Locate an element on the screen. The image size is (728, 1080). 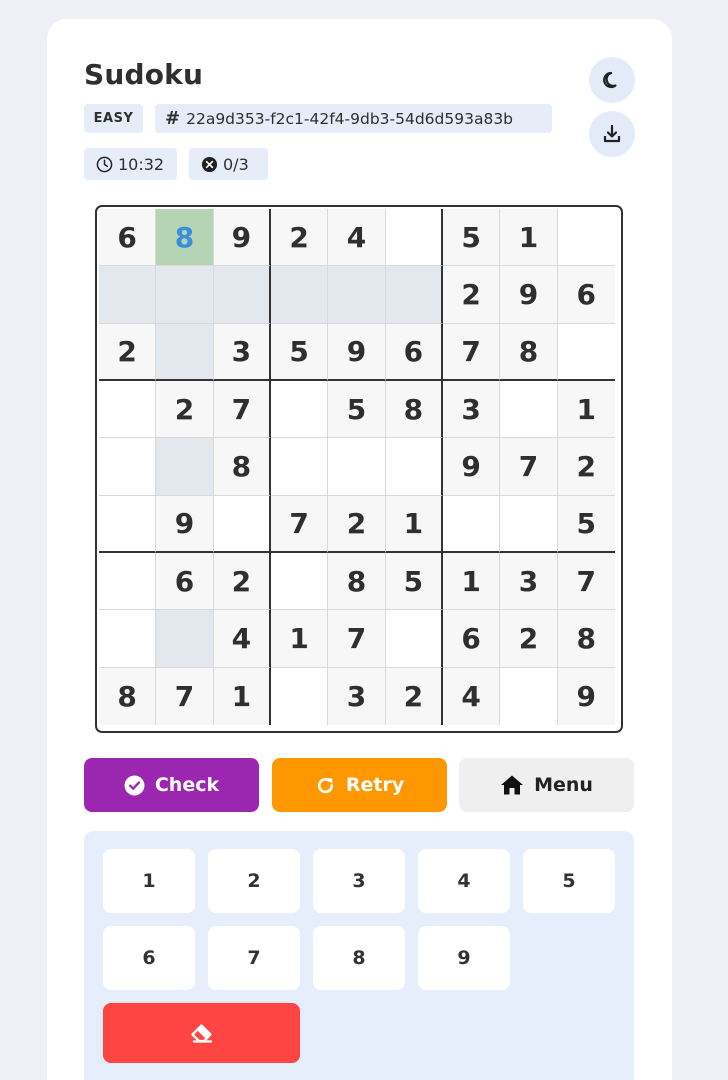
check-button: Check is located at coordinates (171, 785).